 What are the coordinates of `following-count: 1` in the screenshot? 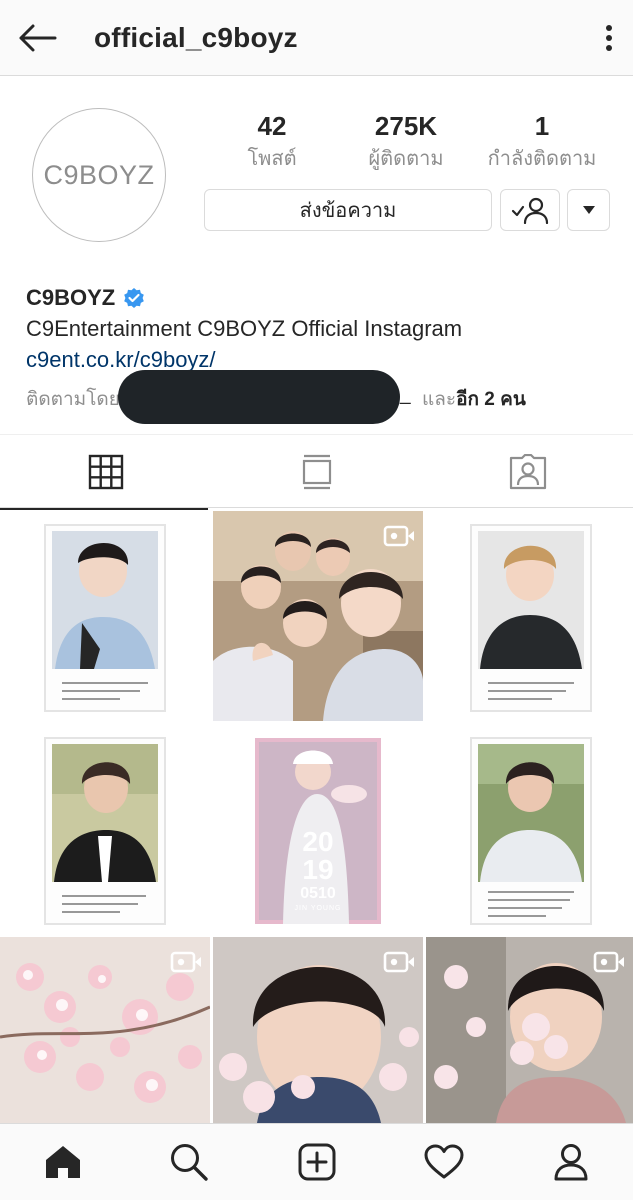 It's located at (542, 126).